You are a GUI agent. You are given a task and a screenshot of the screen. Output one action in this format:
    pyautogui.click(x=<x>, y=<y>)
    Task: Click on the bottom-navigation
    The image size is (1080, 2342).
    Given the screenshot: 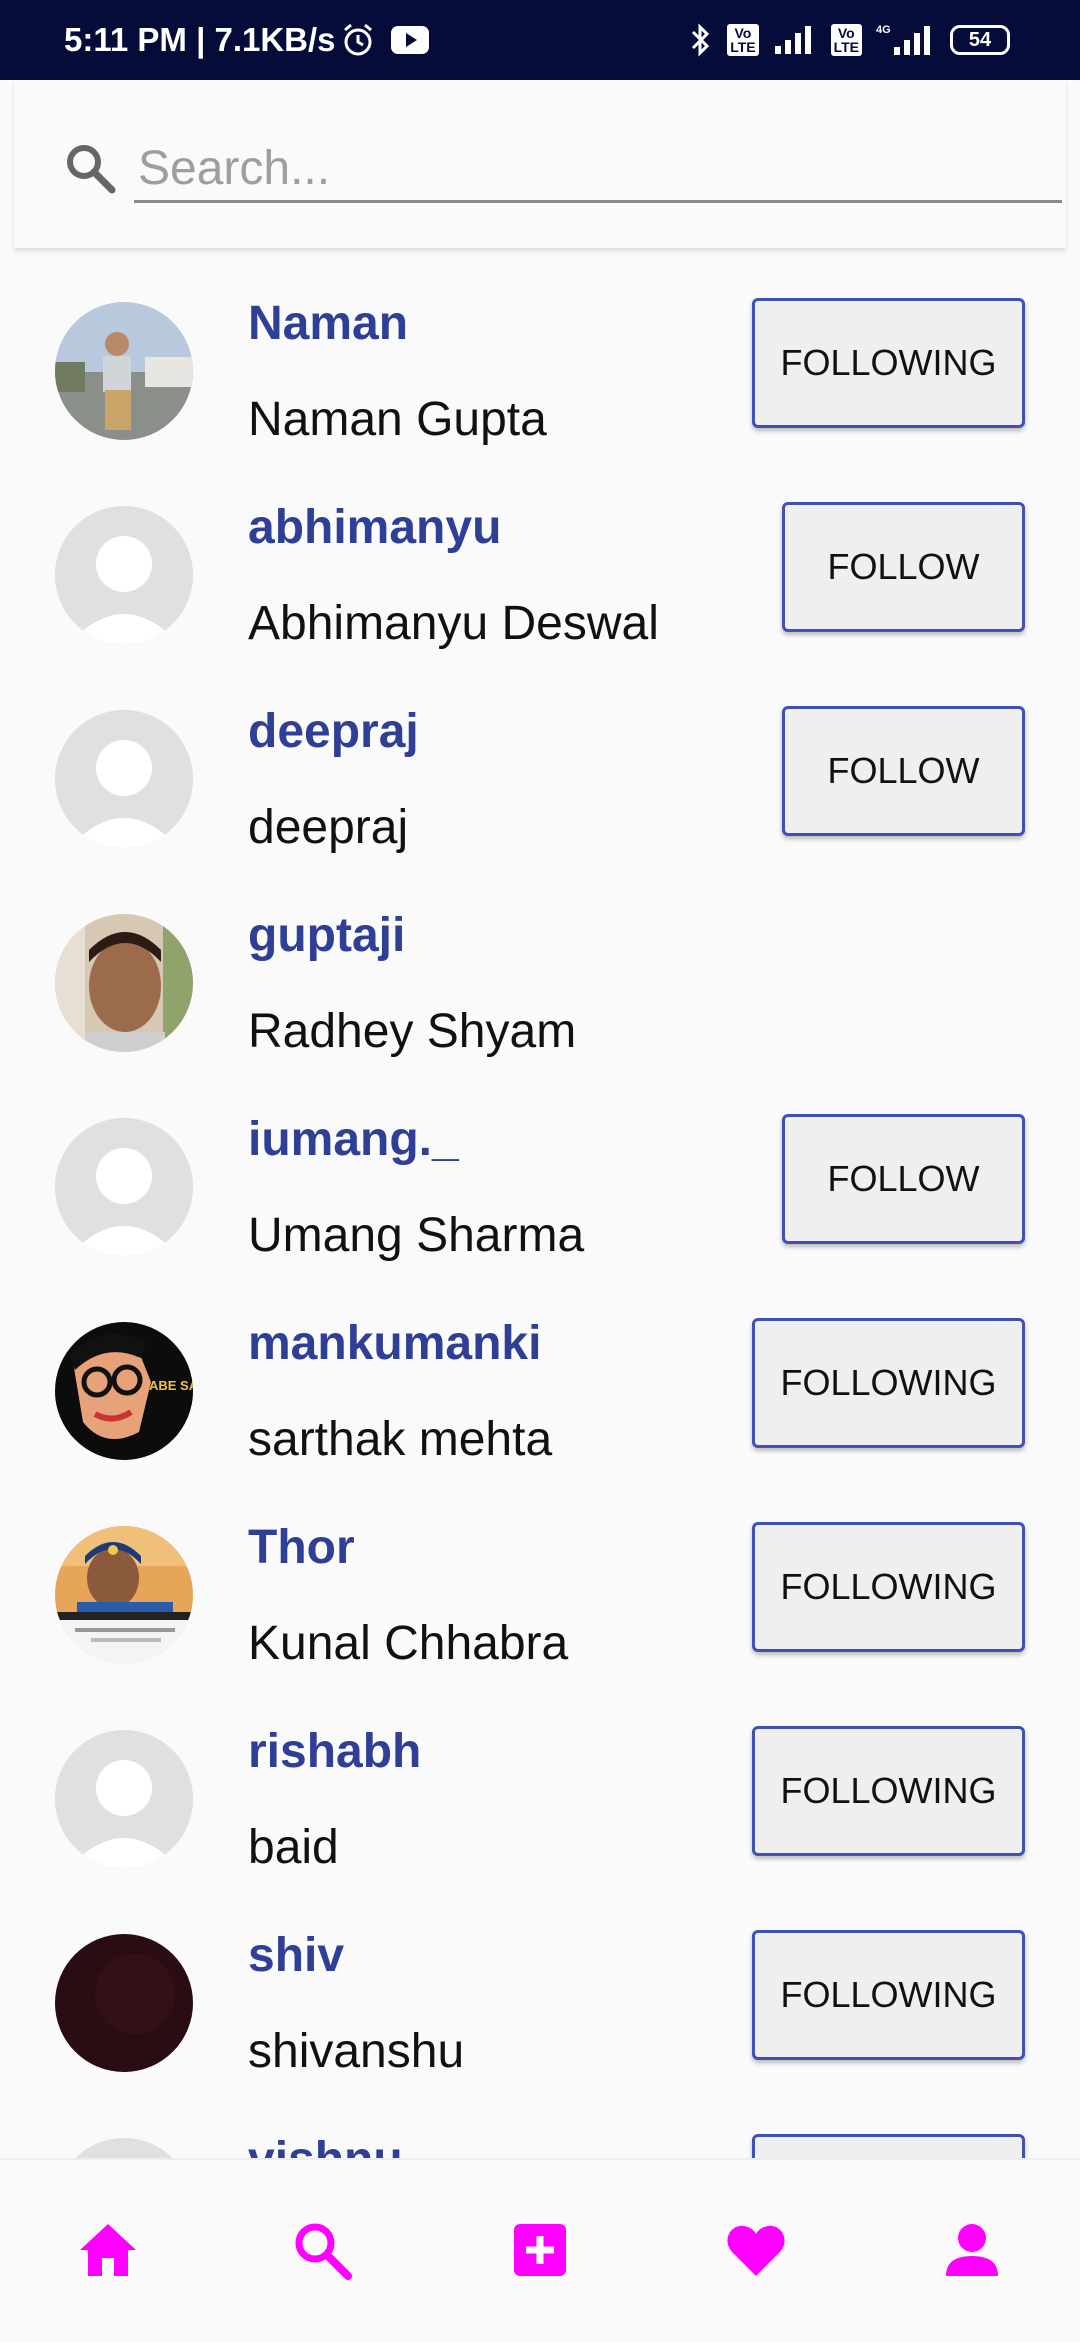 What is the action you would take?
    pyautogui.click(x=540, y=2250)
    